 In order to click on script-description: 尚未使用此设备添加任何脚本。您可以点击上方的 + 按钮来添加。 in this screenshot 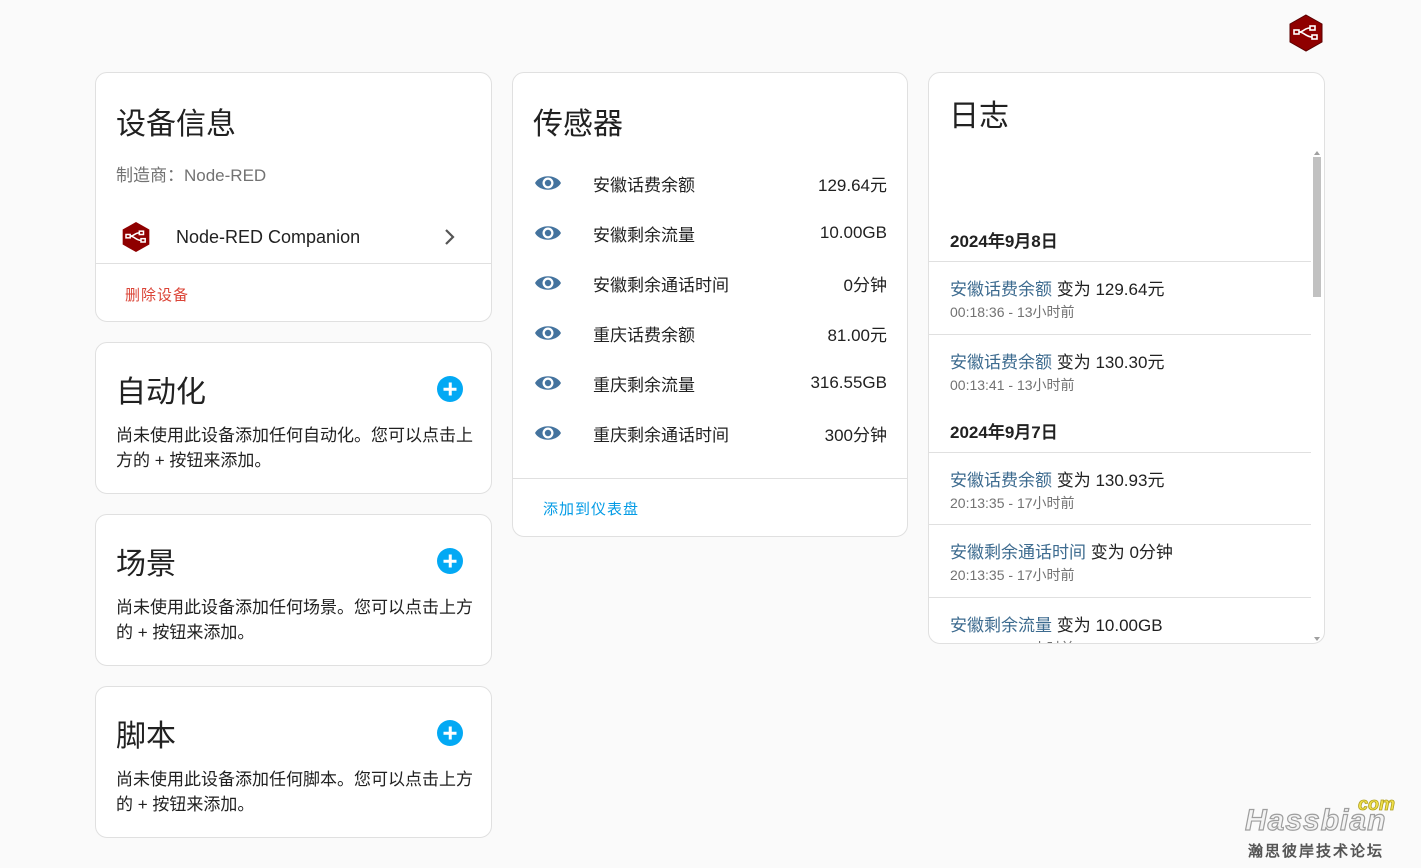, I will do `click(294, 792)`.